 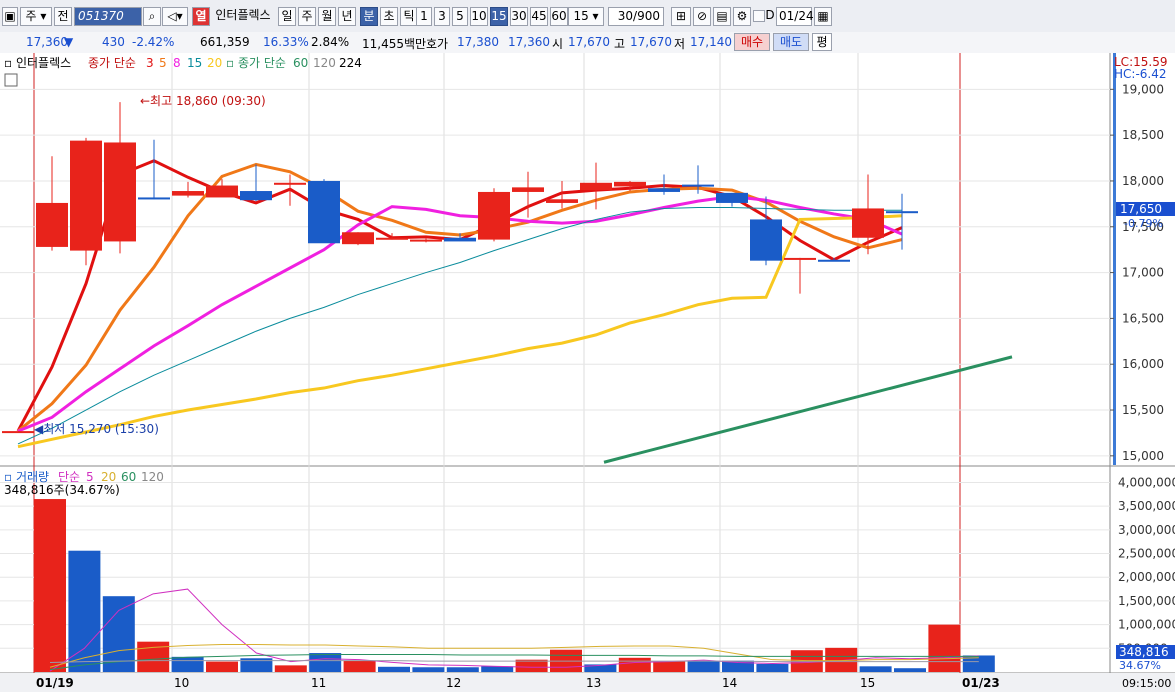 What do you see at coordinates (350, 63) in the screenshot?
I see `price-legend-period: 224` at bounding box center [350, 63].